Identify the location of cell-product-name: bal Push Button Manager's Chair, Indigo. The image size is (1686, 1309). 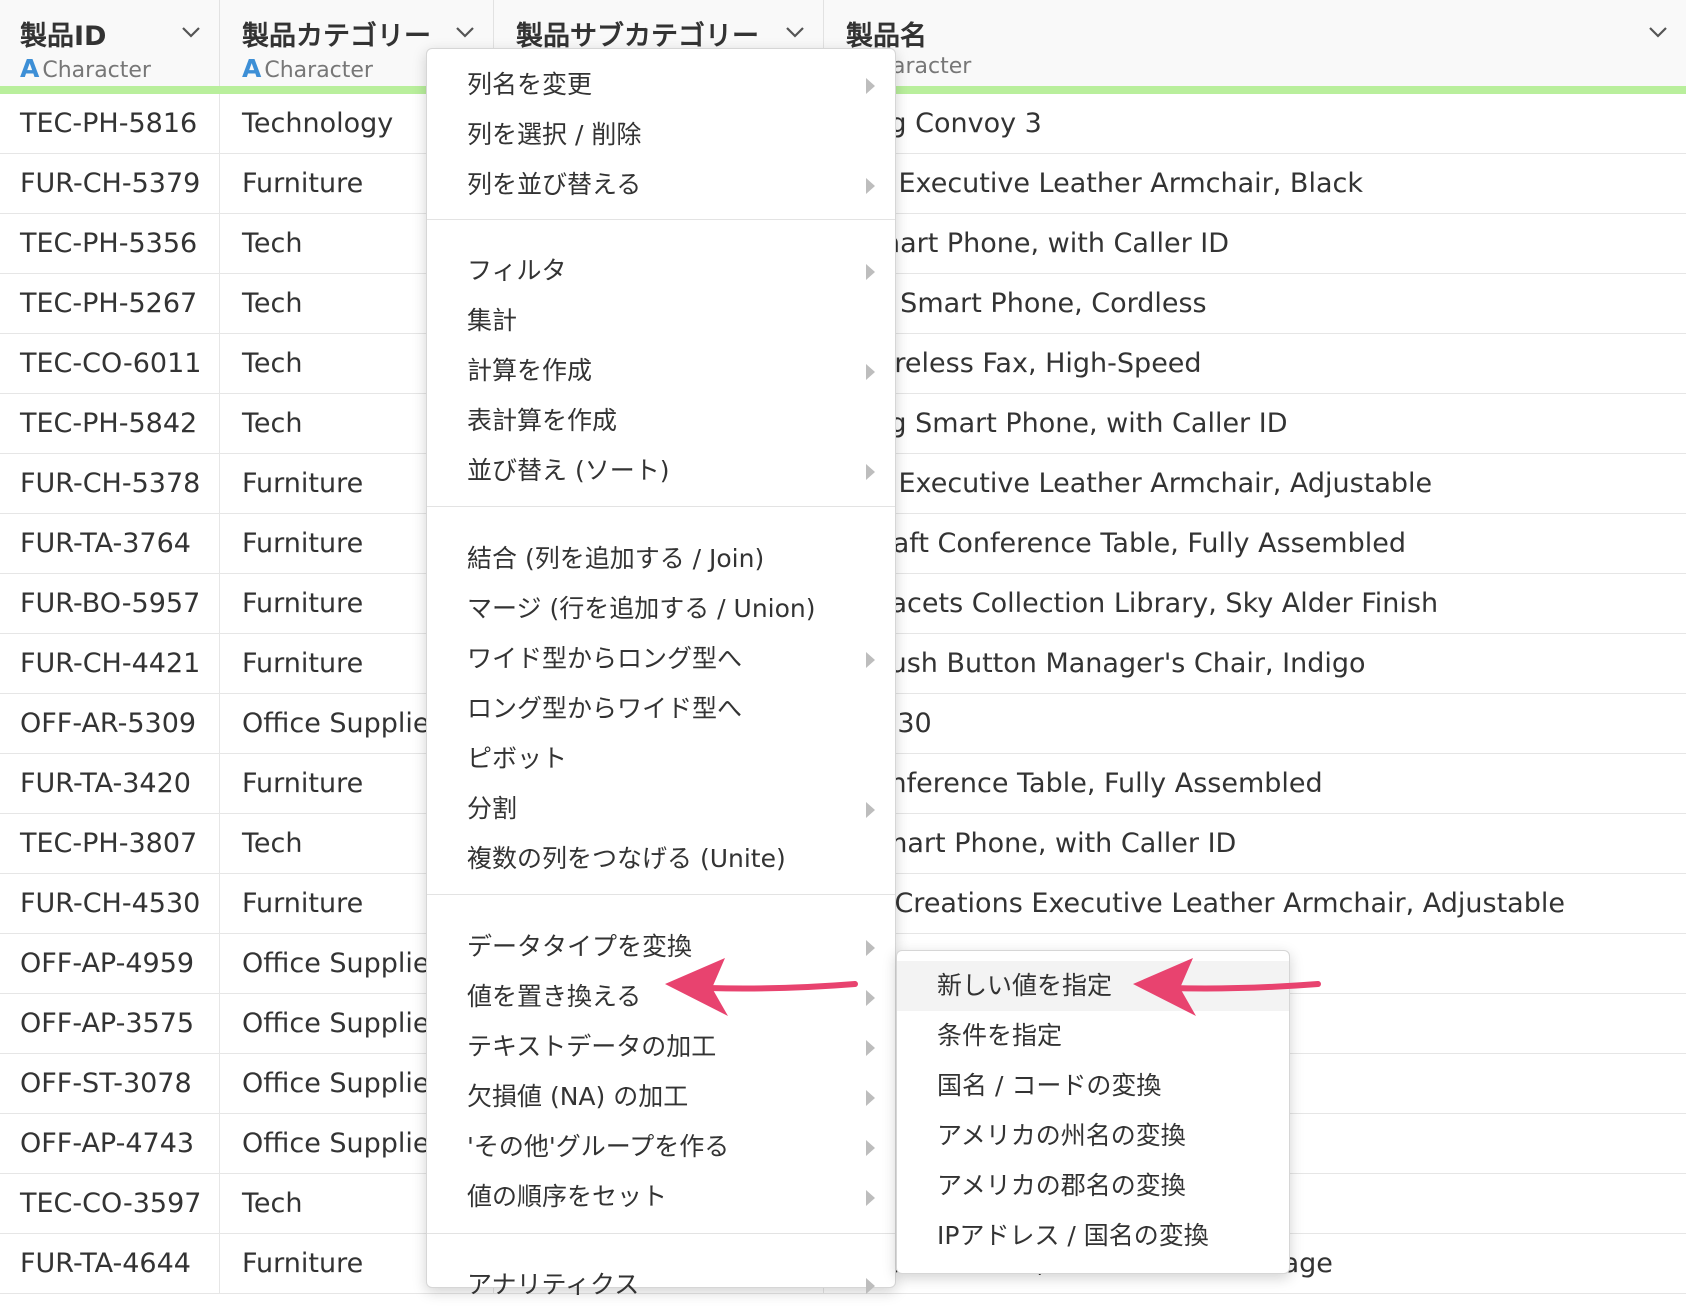
(1255, 664).